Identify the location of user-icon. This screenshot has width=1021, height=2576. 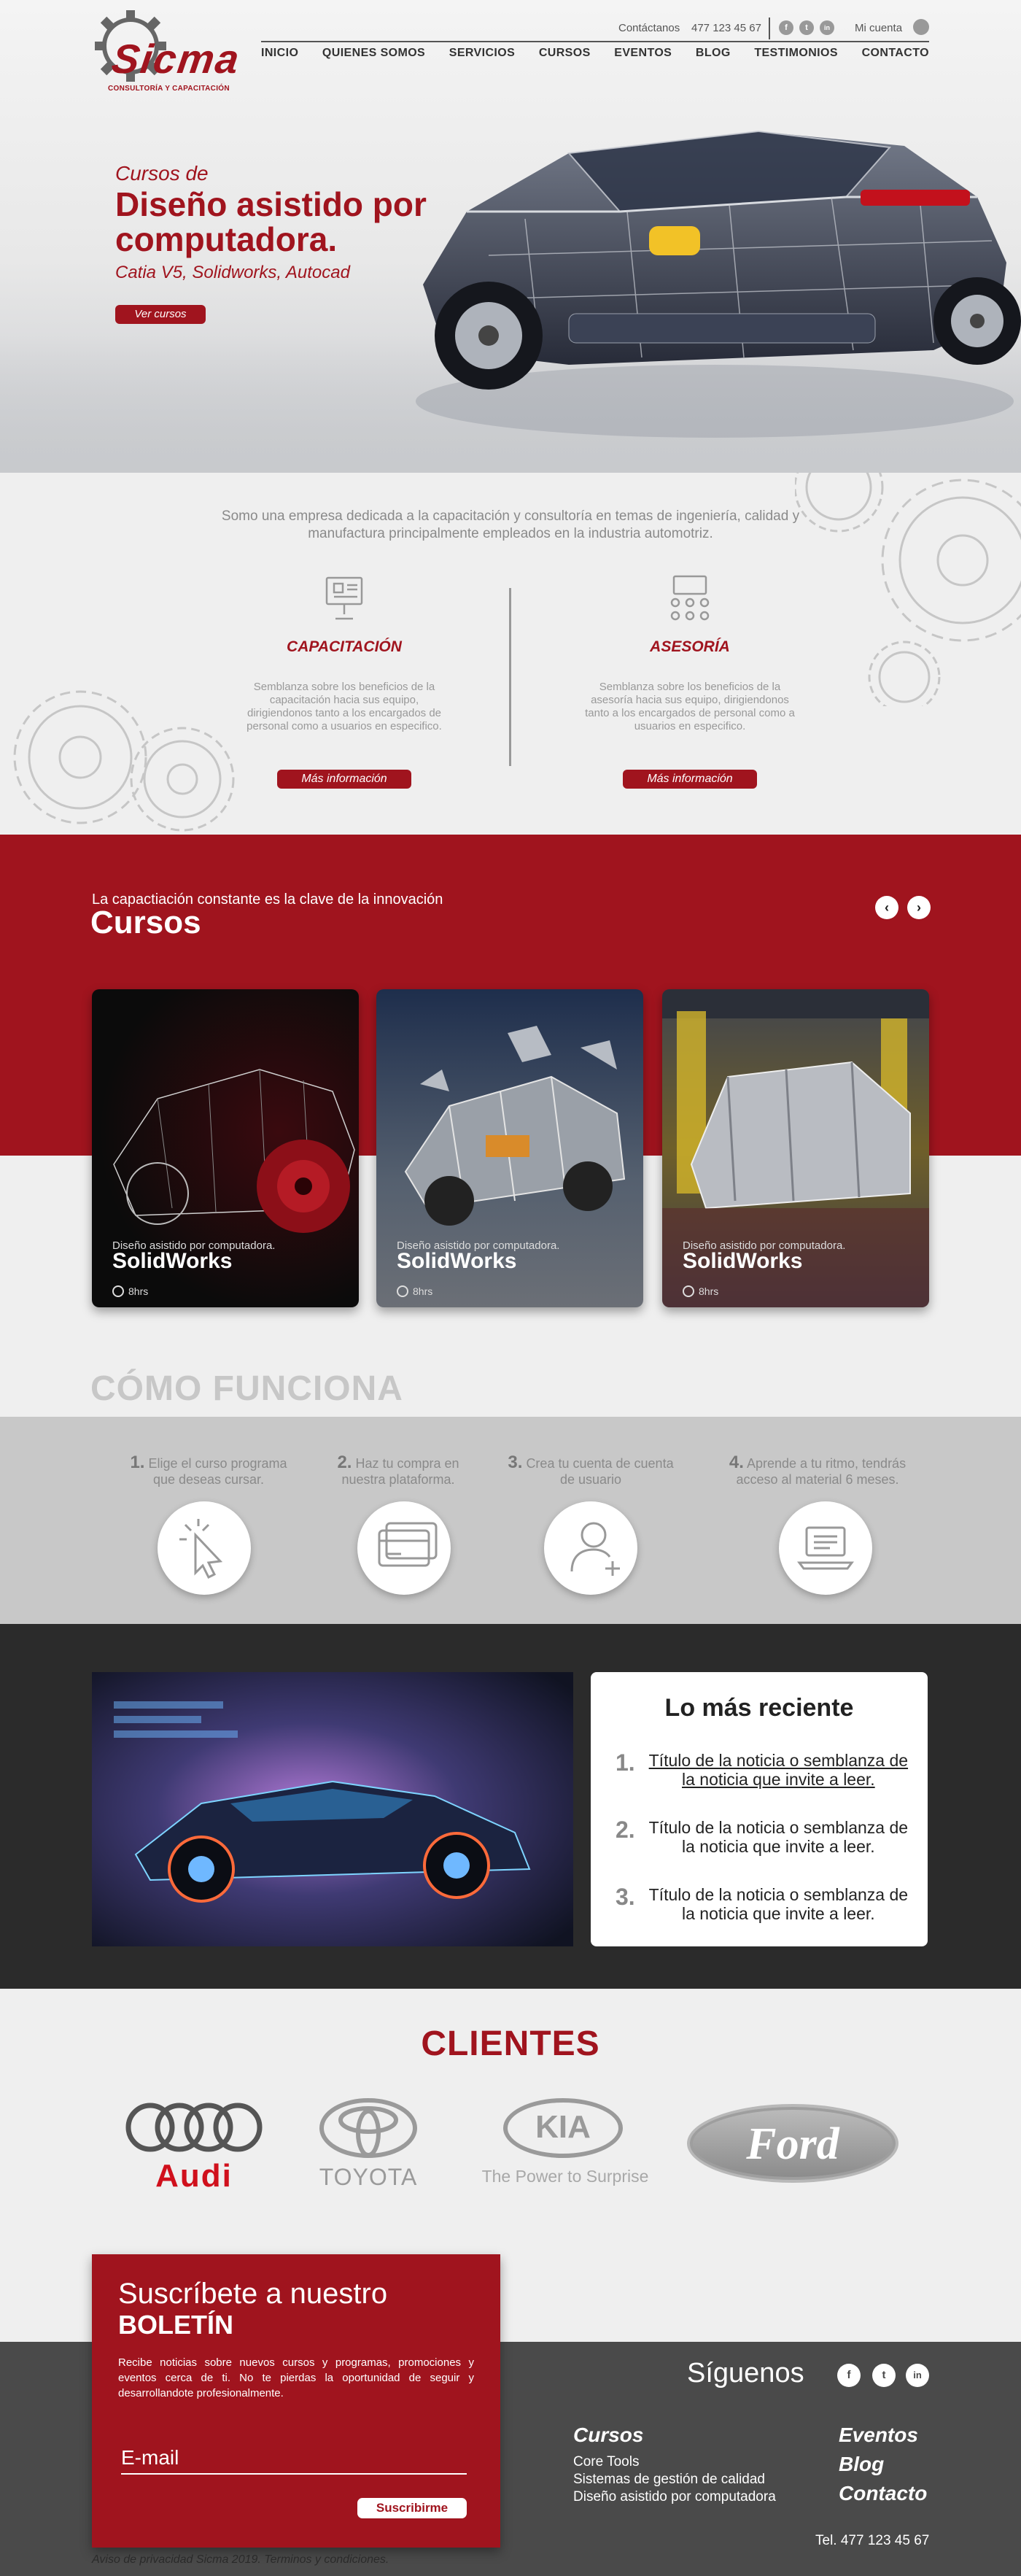
(921, 27).